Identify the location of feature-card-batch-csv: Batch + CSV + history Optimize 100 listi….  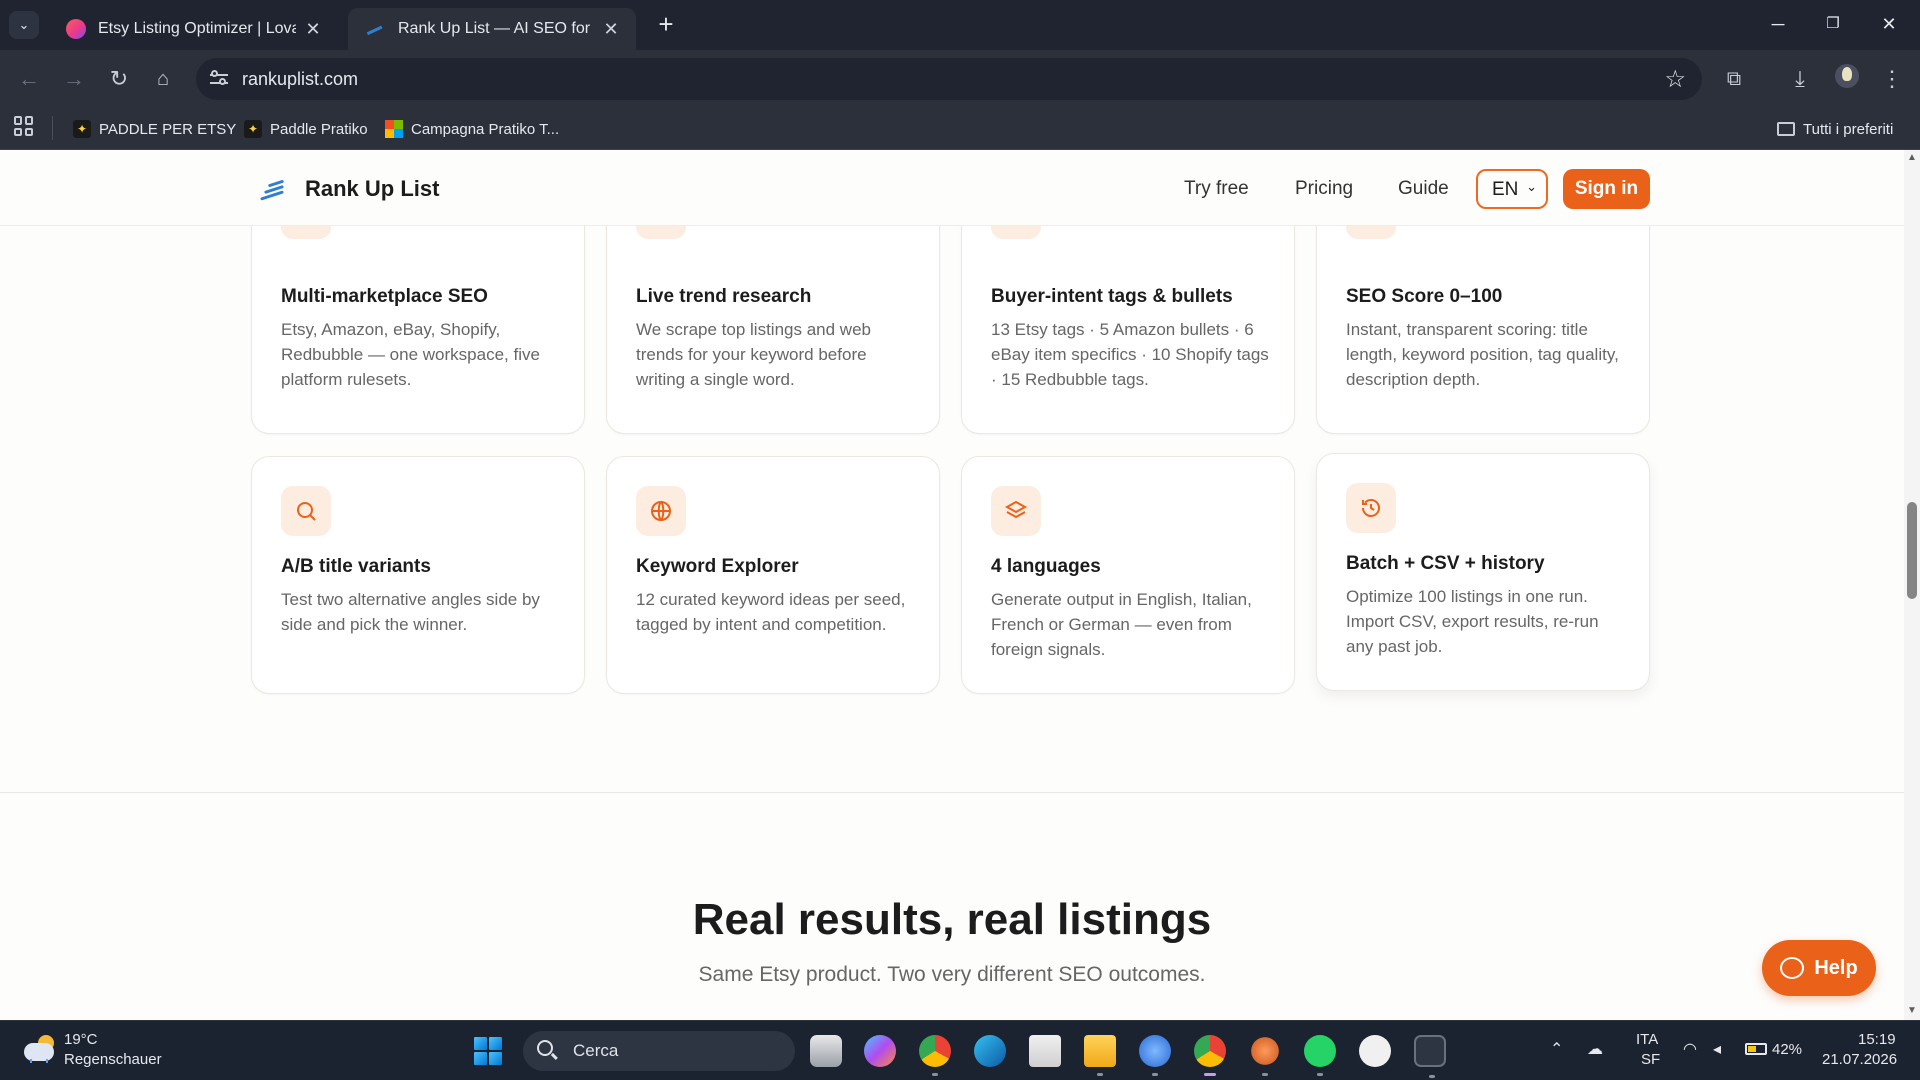
(1483, 572).